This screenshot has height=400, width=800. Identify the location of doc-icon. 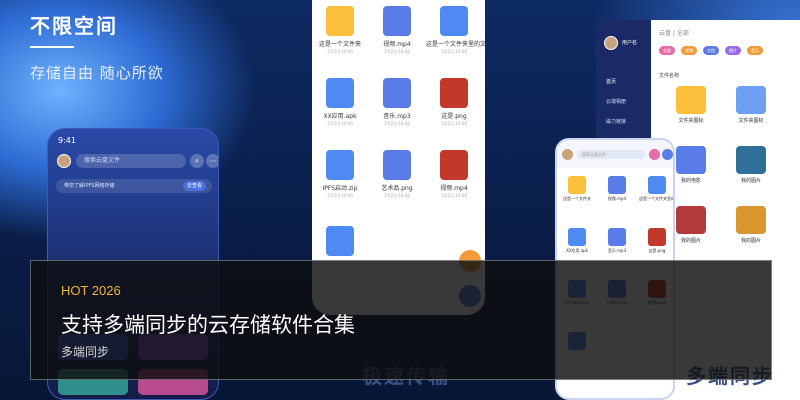
(454, 21).